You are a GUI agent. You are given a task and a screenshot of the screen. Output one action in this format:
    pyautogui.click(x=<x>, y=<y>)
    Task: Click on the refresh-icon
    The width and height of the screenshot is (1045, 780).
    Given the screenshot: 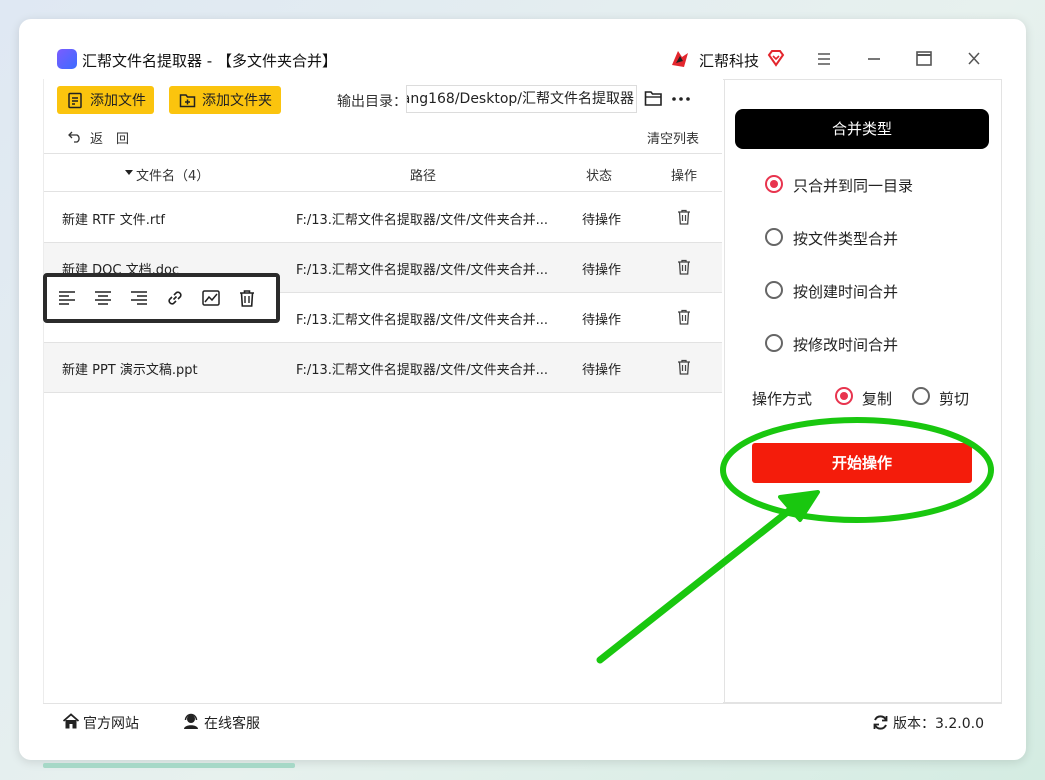 What is the action you would take?
    pyautogui.click(x=880, y=722)
    